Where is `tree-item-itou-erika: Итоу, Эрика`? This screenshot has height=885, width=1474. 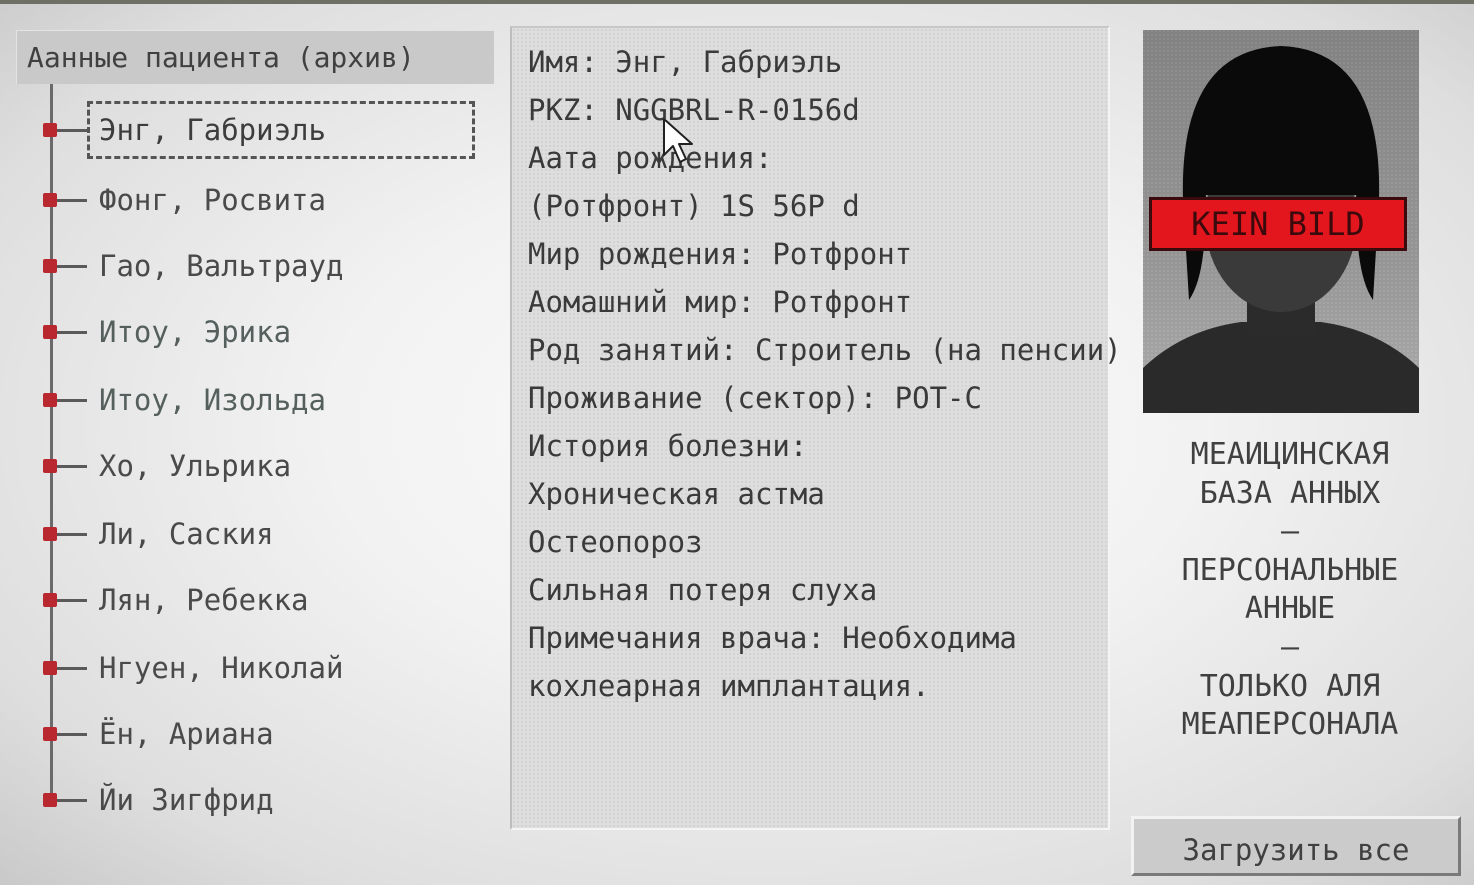 tree-item-itou-erika: Итоу, Эрика is located at coordinates (263, 332).